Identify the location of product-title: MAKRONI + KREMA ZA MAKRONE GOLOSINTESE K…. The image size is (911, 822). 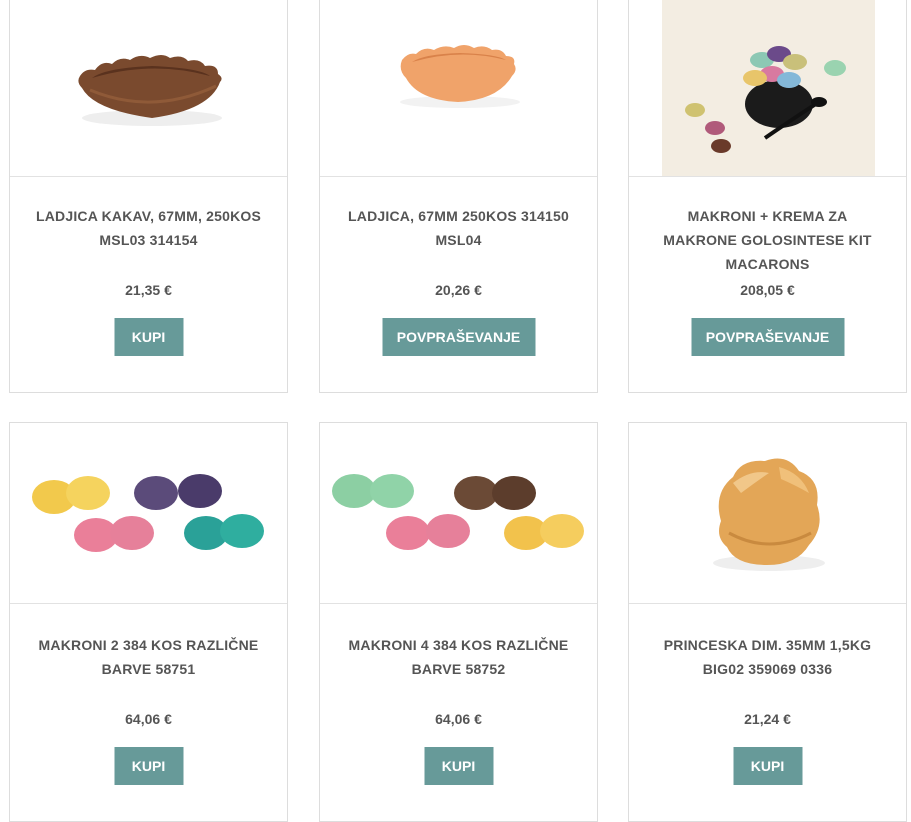
(767, 240).